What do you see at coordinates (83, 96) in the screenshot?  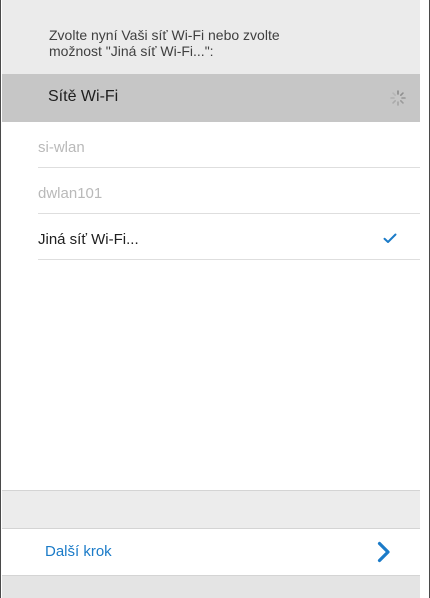 I see `section-title: Sítě Wi-Fi` at bounding box center [83, 96].